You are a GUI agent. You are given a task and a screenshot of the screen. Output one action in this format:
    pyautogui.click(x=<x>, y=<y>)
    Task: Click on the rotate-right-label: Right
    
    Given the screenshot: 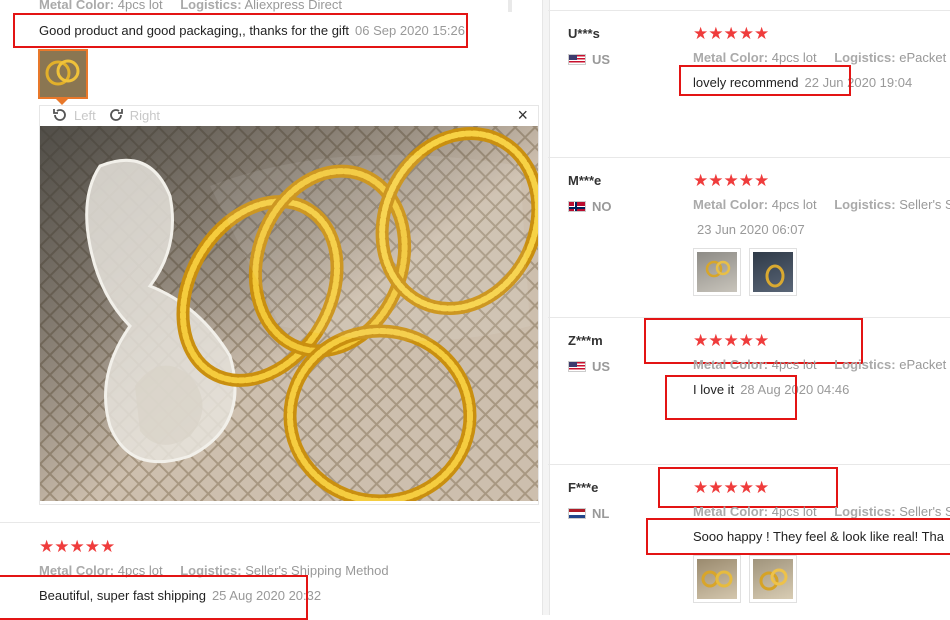 What is the action you would take?
    pyautogui.click(x=145, y=115)
    